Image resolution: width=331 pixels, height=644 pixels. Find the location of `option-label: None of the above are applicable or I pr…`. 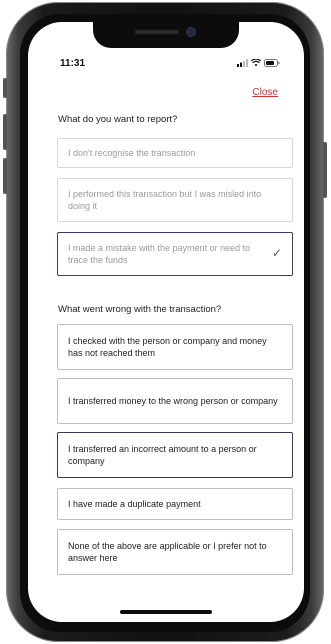

option-label: None of the above are applicable or I pr… is located at coordinates (167, 552).